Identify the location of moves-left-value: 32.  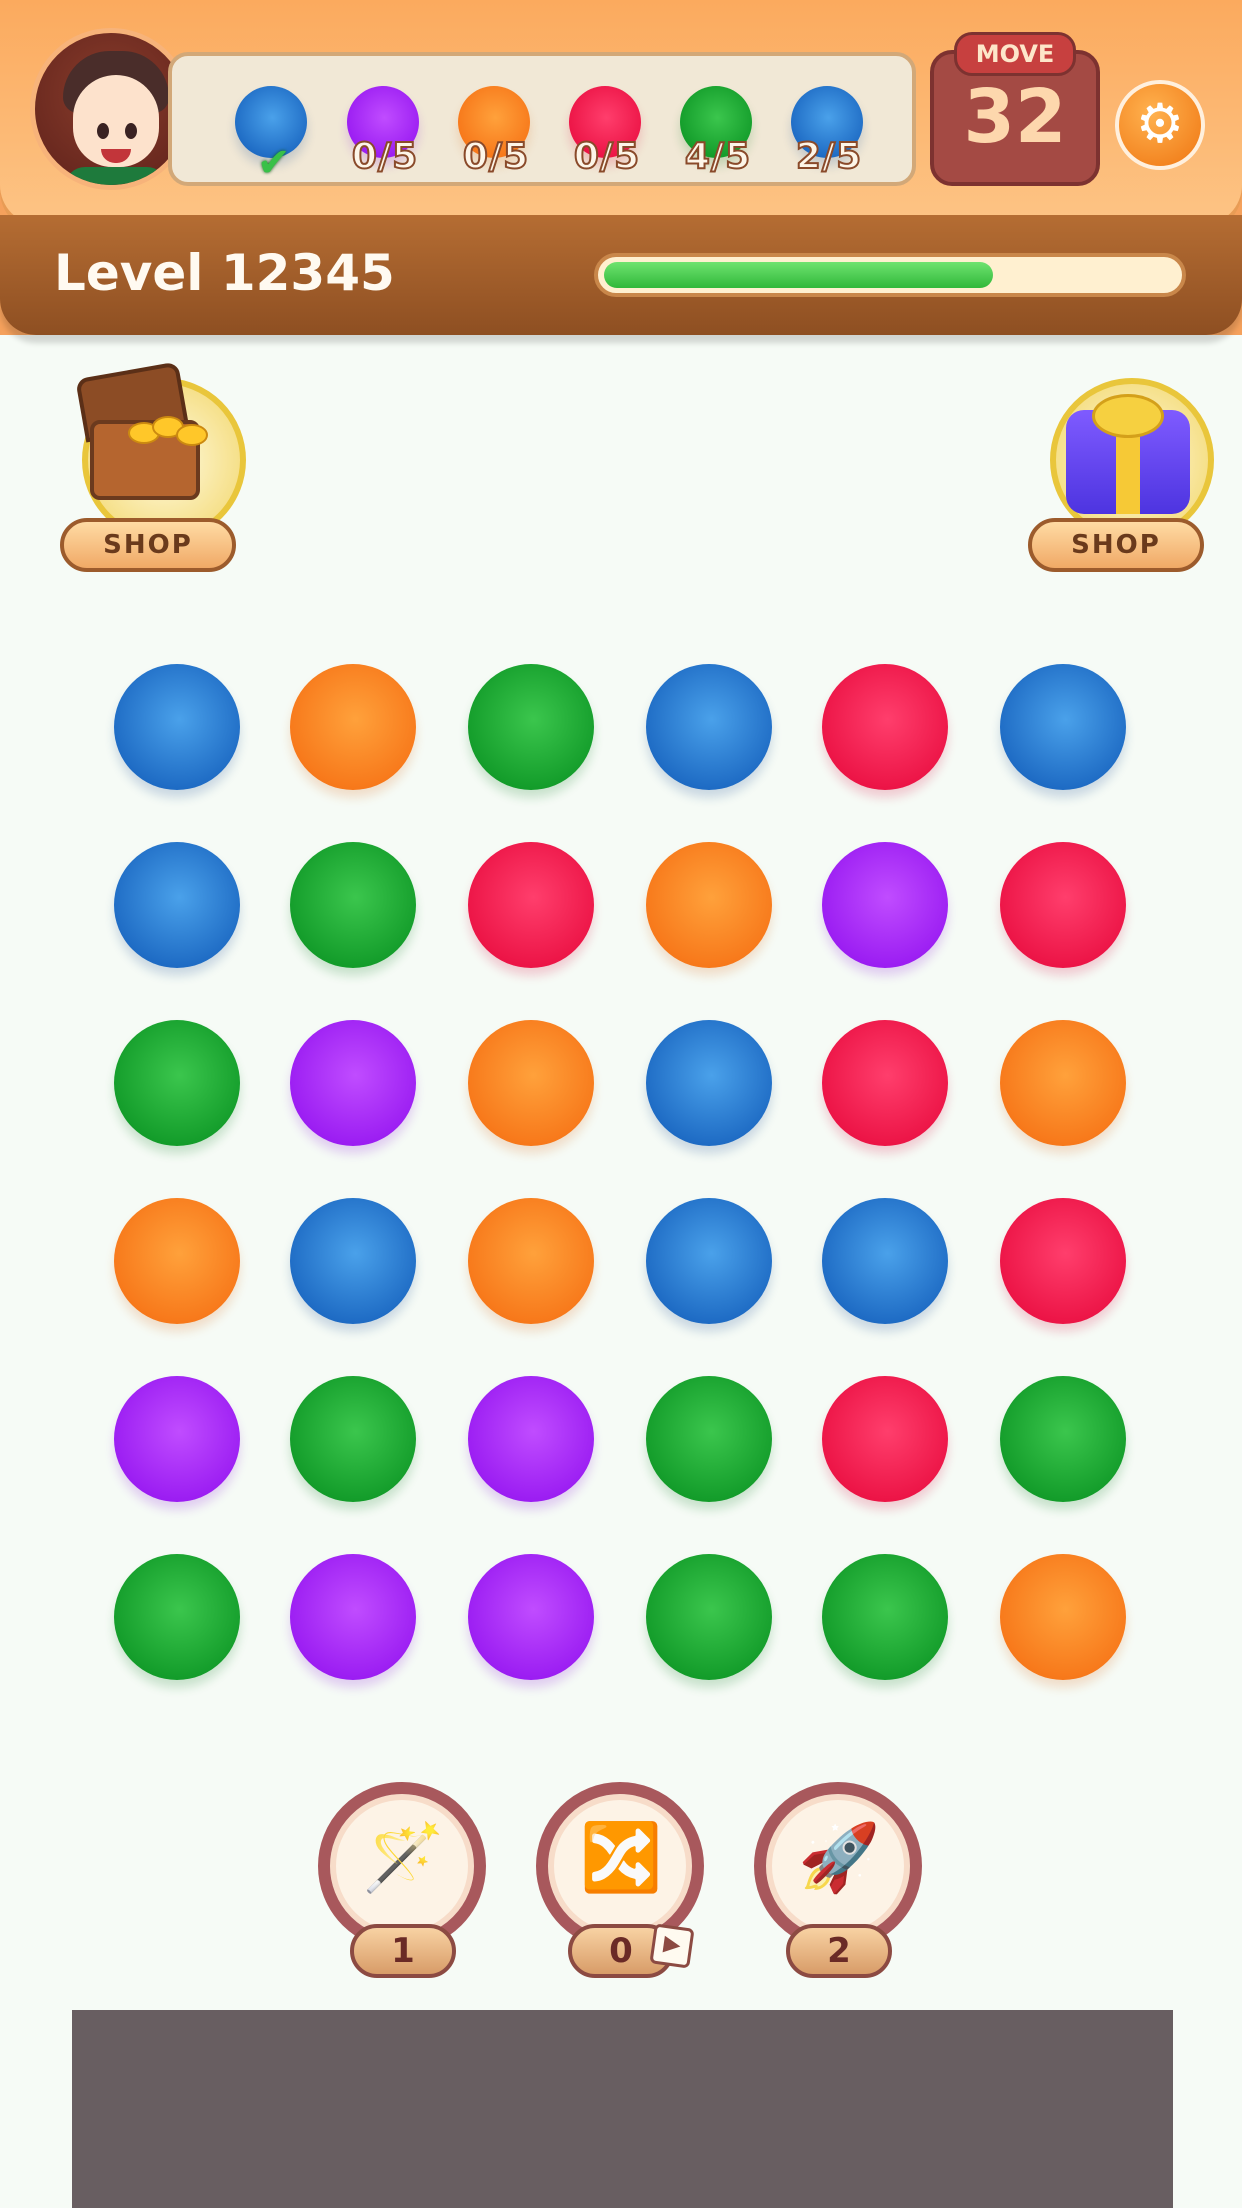
(1015, 117).